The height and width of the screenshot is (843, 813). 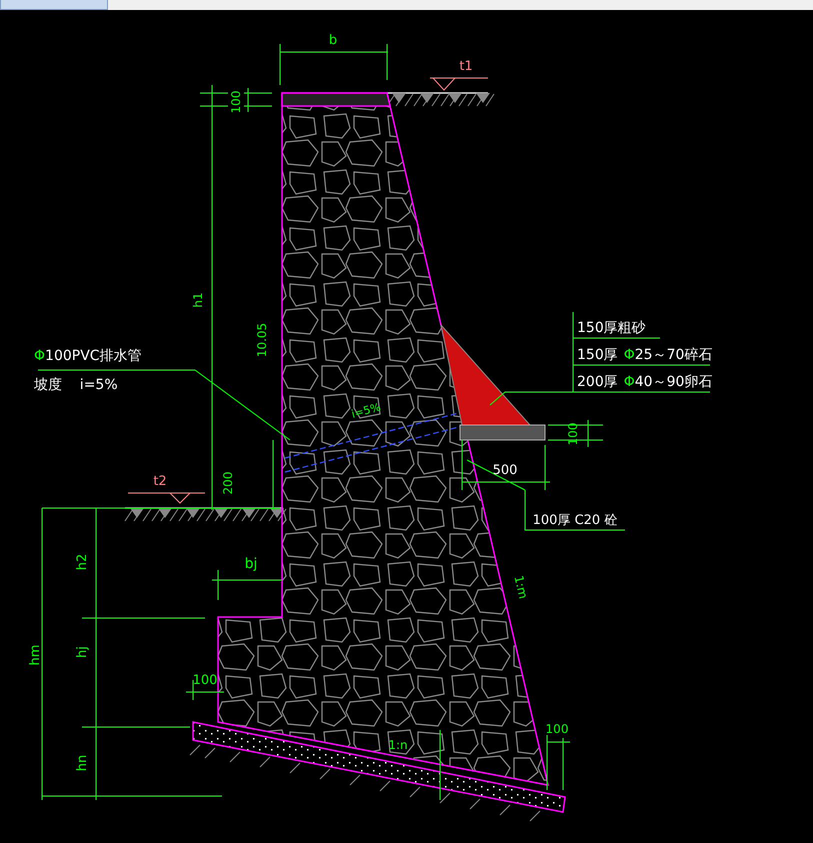 What do you see at coordinates (35, 655) in the screenshot?
I see `dimension-label: hm` at bounding box center [35, 655].